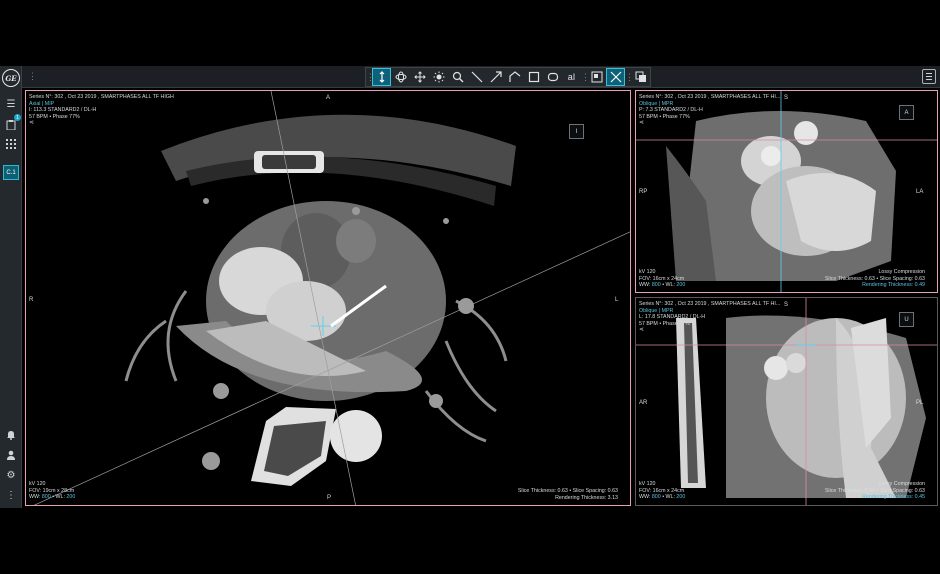 Image resolution: width=940 pixels, height=574 pixels. Describe the element at coordinates (11, 495) in the screenshot. I see `more-vertical-icon: ⋮` at that location.